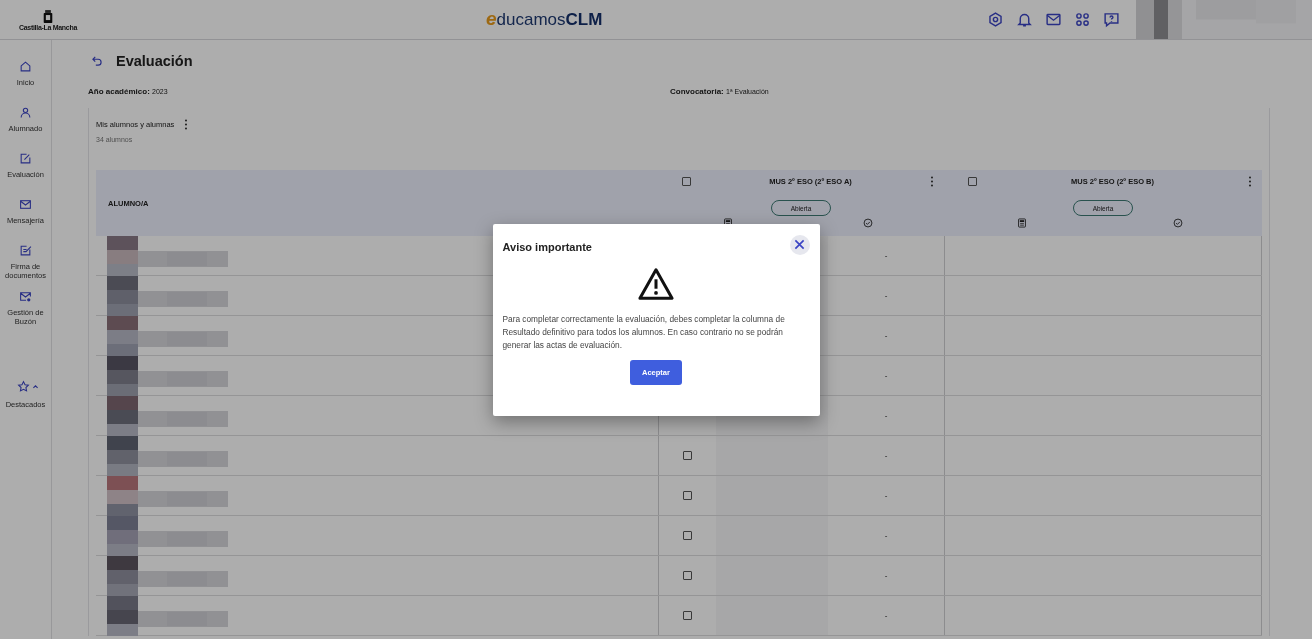  What do you see at coordinates (25, 158) in the screenshot?
I see `edit-icon` at bounding box center [25, 158].